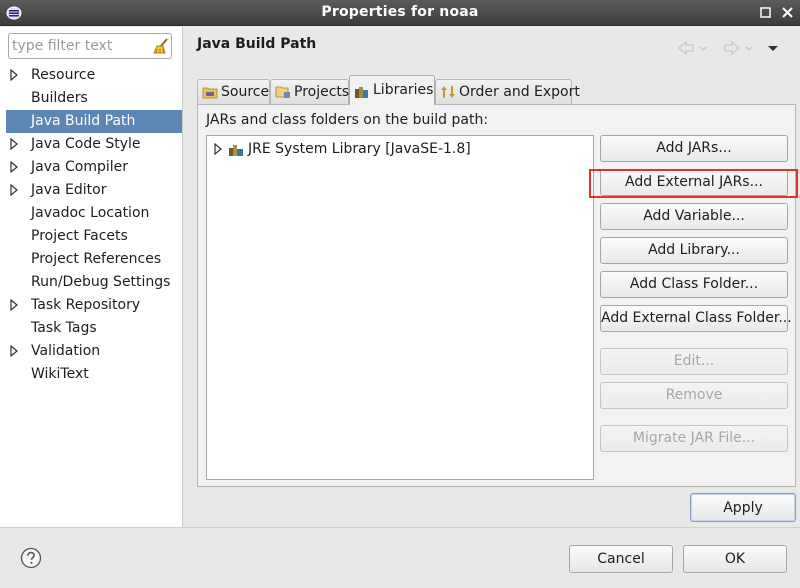 This screenshot has width=800, height=588. Describe the element at coordinates (448, 92) in the screenshot. I see `order-export-icon` at that location.